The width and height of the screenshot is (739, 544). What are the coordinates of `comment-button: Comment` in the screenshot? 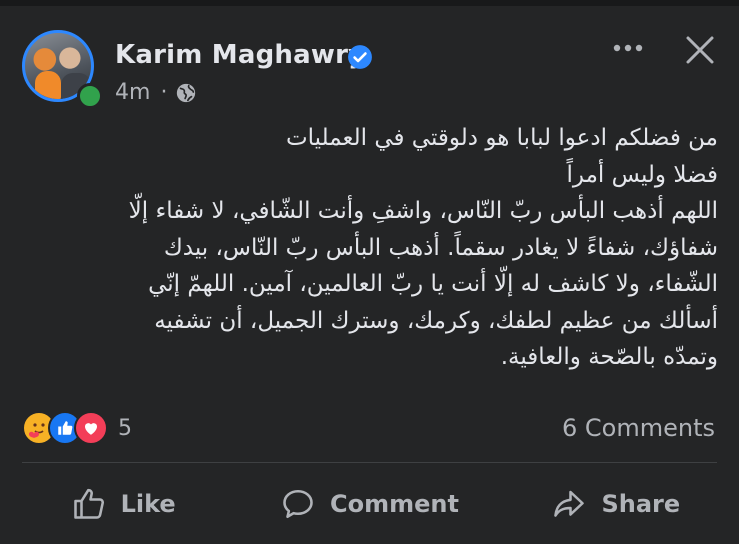 It's located at (369, 504).